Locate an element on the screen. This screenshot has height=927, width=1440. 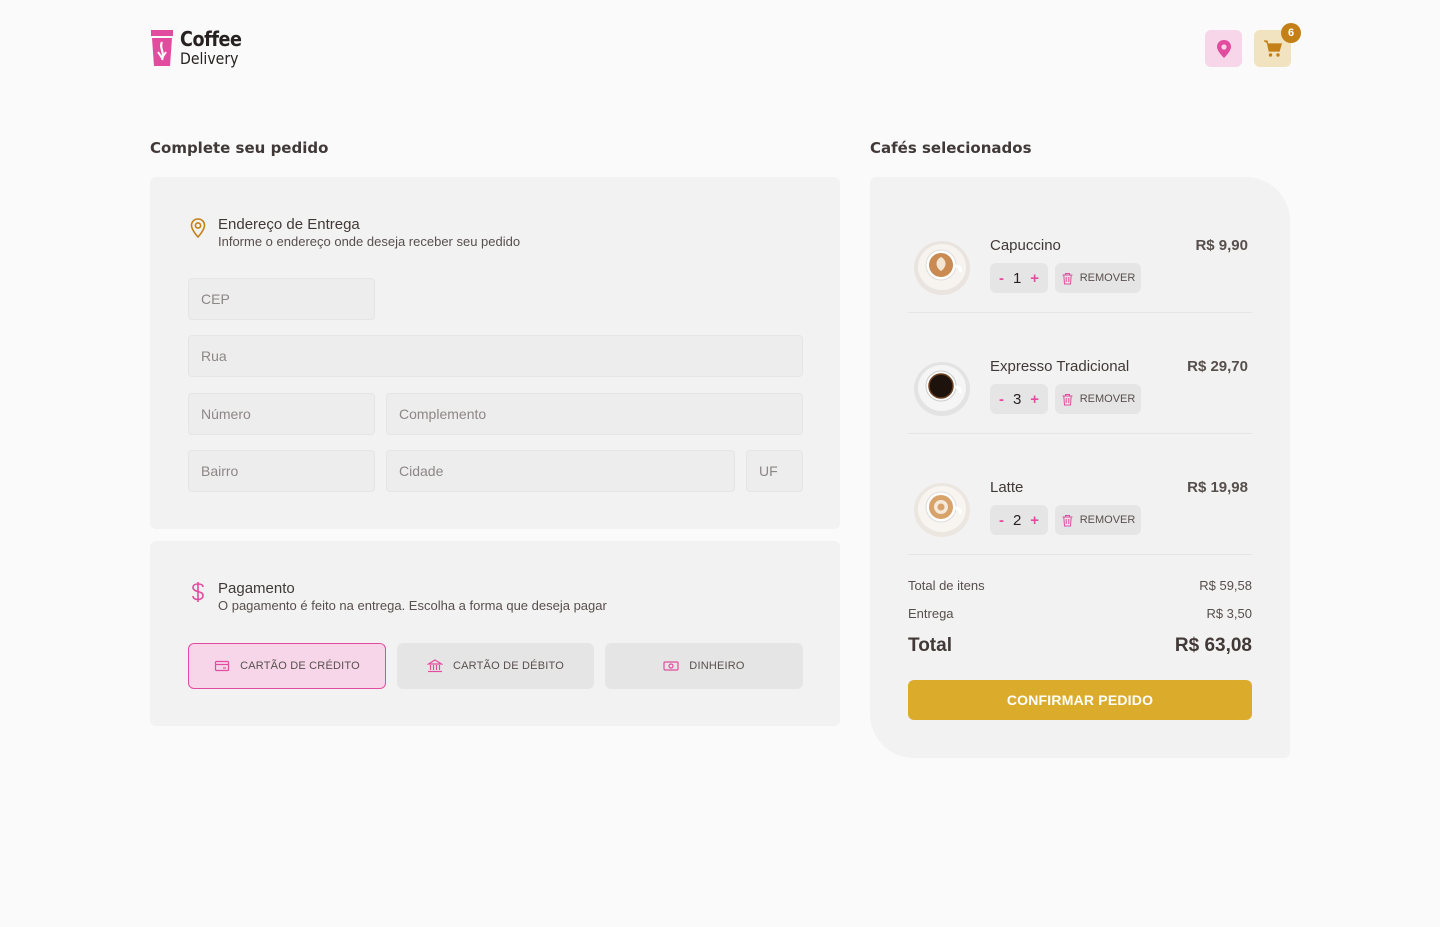
delivery-value: R$ 3,50 is located at coordinates (1229, 613).